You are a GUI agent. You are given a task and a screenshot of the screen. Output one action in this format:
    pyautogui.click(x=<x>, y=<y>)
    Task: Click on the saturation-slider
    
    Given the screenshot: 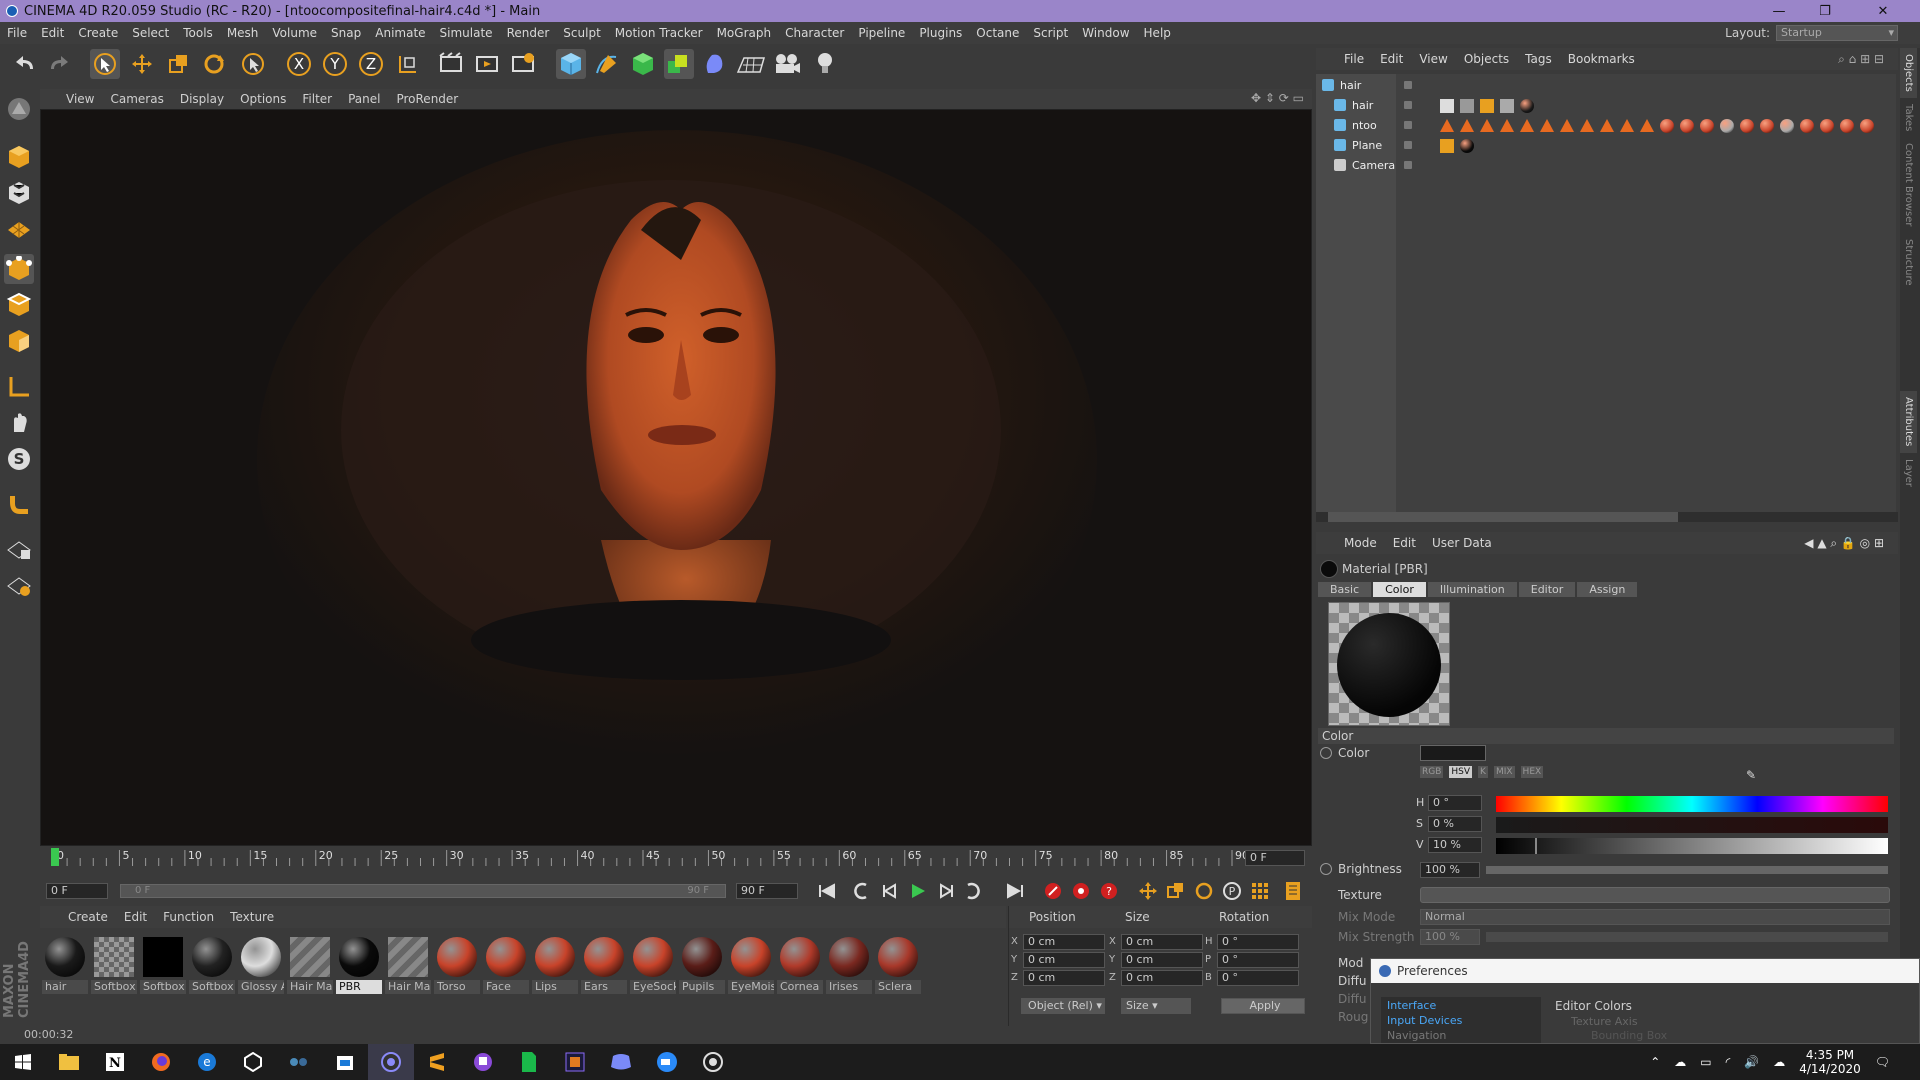 What is the action you would take?
    pyautogui.click(x=1692, y=825)
    